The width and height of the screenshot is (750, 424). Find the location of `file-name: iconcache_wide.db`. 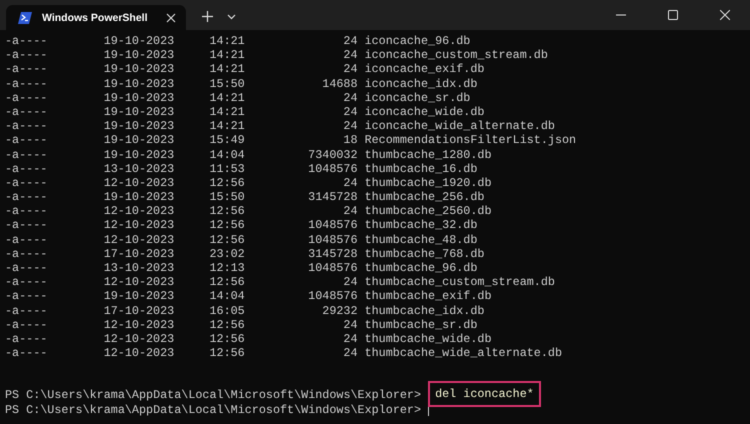

file-name: iconcache_wide.db is located at coordinates (424, 112).